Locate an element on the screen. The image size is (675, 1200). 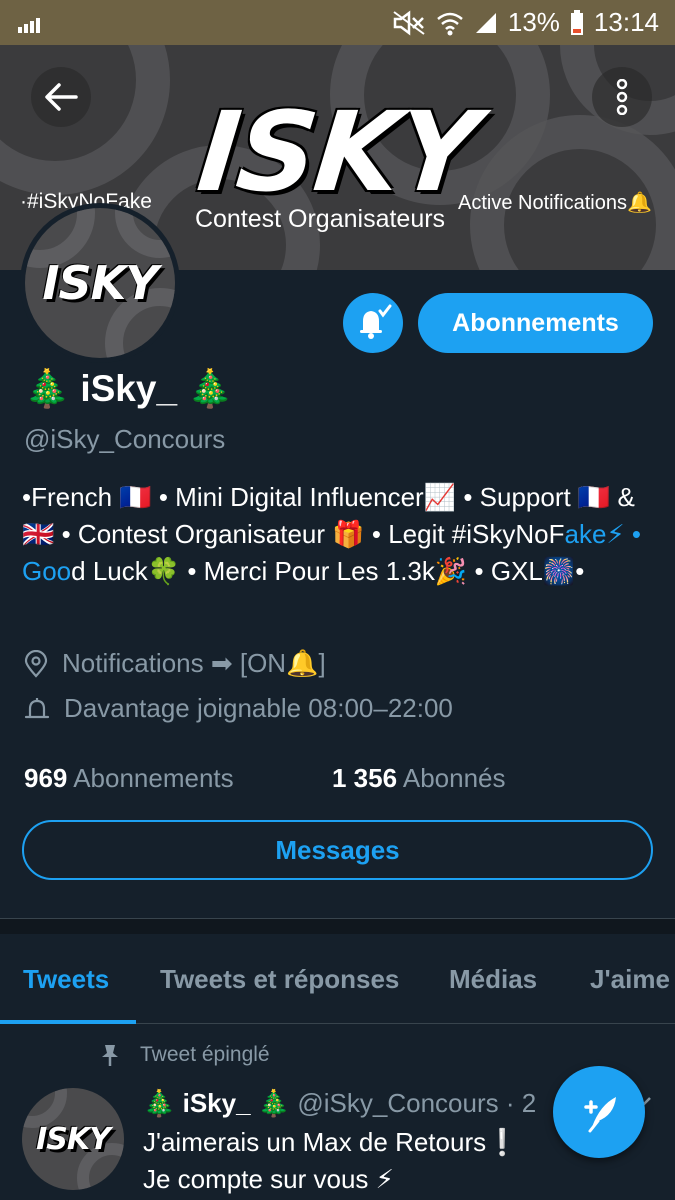
display-name: 🎄 iSky_ 🎄 is located at coordinates (129, 388).